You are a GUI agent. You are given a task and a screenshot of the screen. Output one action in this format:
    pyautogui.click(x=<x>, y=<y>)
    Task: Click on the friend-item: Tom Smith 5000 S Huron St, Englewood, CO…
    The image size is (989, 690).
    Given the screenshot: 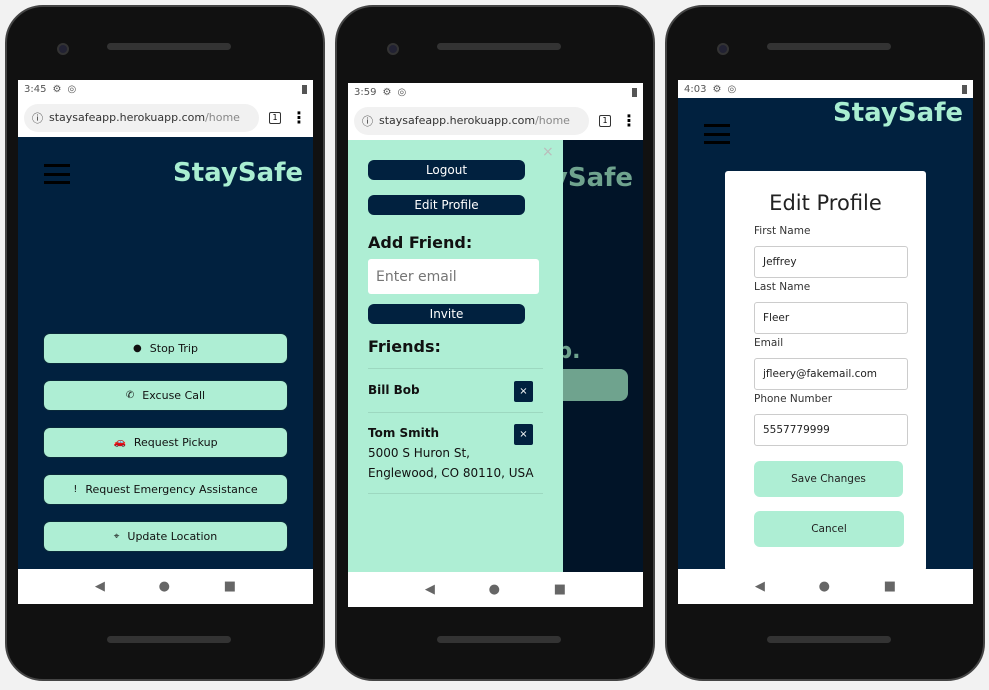 What is the action you would take?
    pyautogui.click(x=455, y=453)
    